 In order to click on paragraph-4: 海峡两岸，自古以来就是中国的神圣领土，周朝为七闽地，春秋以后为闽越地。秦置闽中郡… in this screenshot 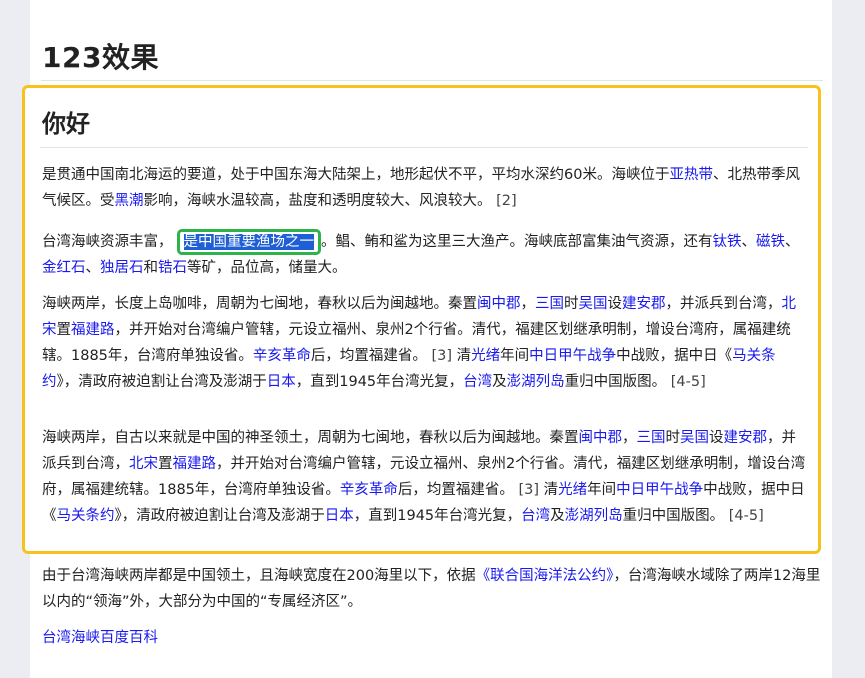, I will do `click(424, 477)`.